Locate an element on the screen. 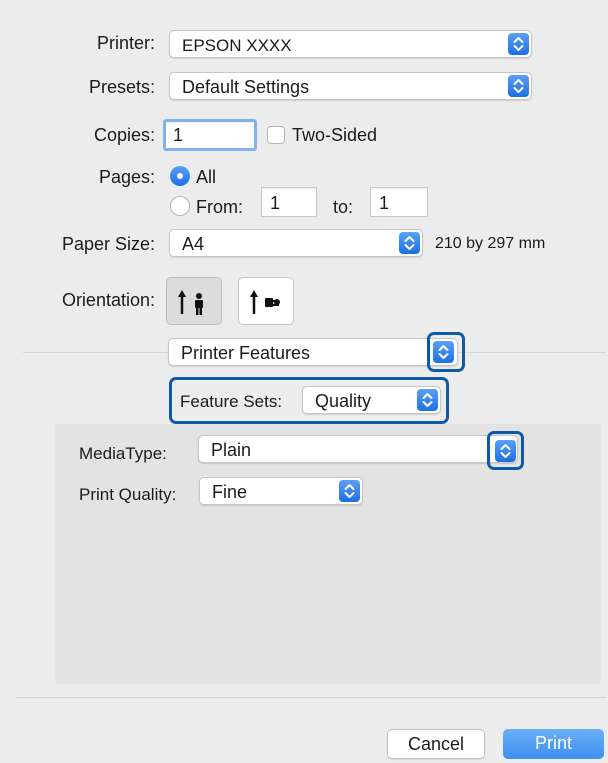  footer-divider is located at coordinates (310, 697).